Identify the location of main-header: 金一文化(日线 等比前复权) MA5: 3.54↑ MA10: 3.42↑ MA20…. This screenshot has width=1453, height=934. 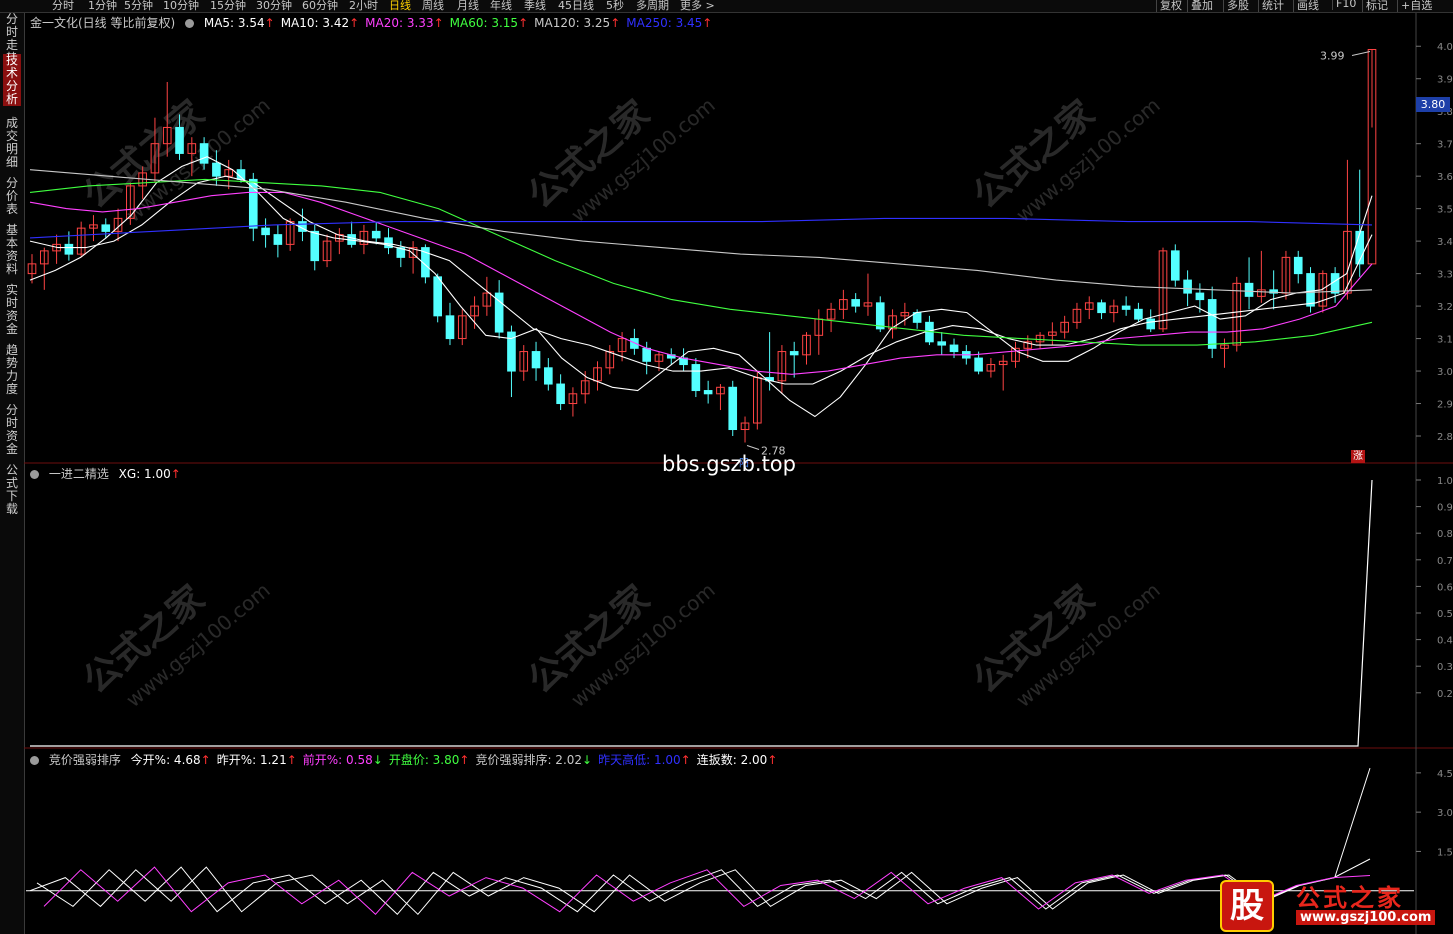
(377, 22).